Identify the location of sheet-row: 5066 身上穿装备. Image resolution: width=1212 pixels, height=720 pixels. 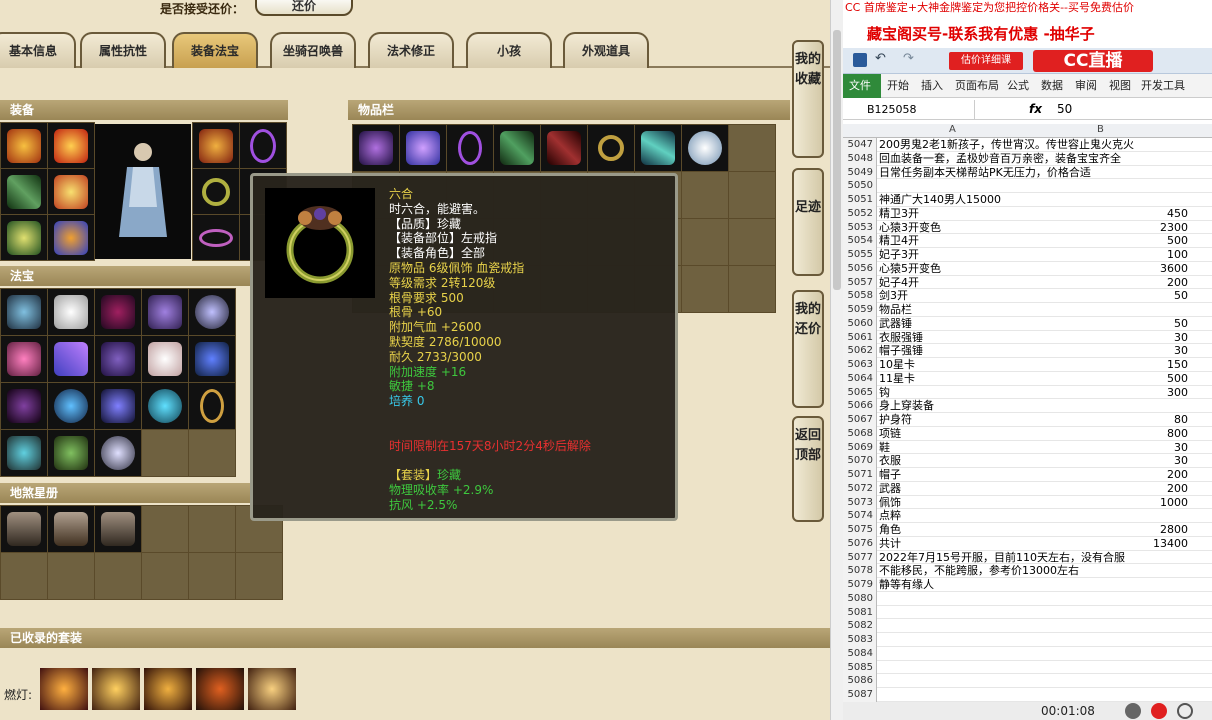
(1027, 406).